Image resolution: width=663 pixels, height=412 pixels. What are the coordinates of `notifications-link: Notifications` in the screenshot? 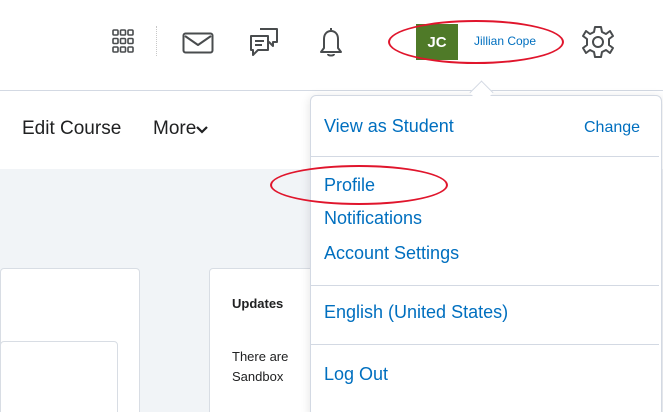 It's located at (373, 218).